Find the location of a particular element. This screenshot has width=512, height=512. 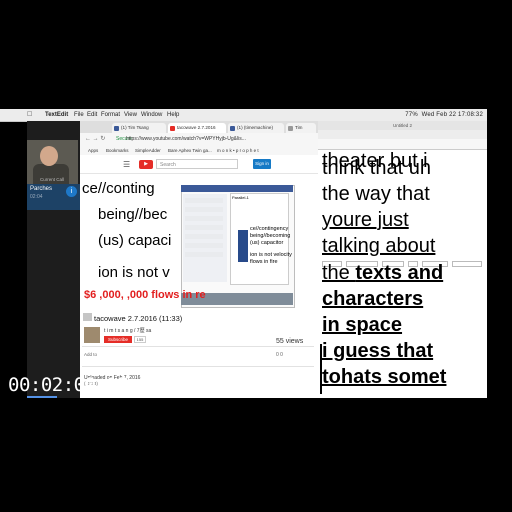

call-status: Current Call is located at coordinates (52, 179).